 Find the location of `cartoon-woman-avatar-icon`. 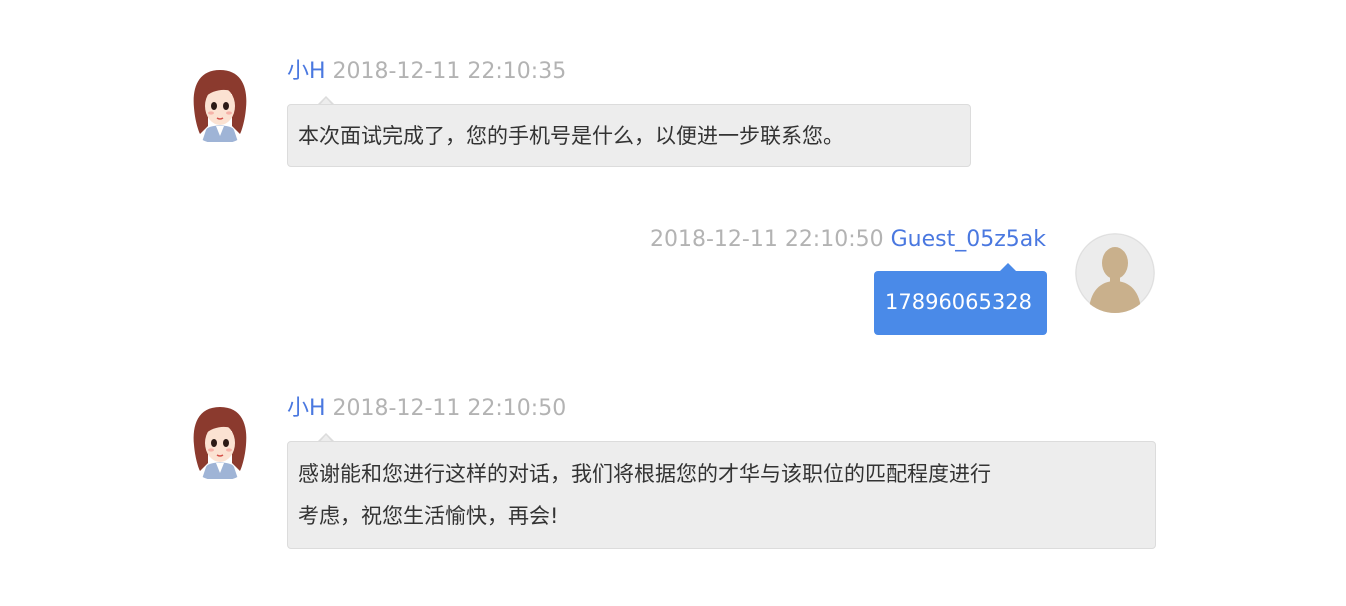

cartoon-woman-avatar-icon is located at coordinates (220, 441).